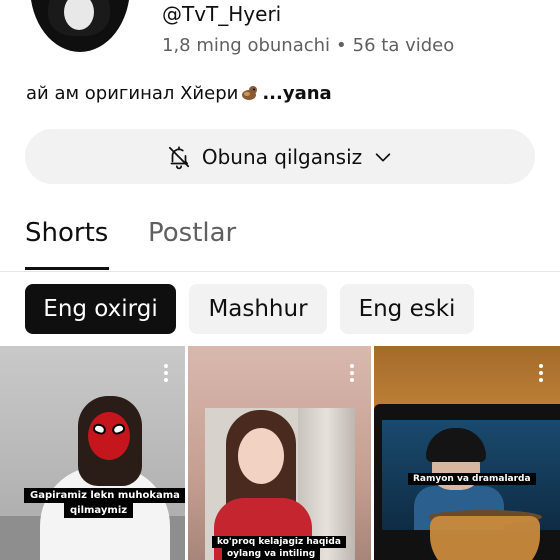  I want to click on short-caption: qilmaymiz, so click(99, 510).